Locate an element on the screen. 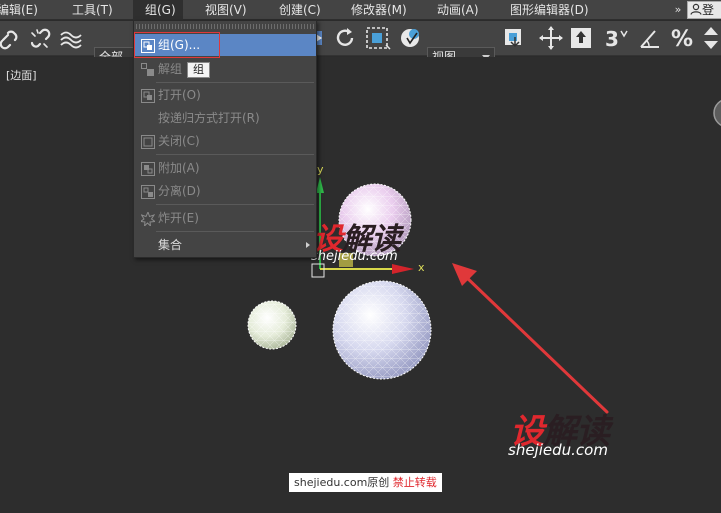 This screenshot has height=513, width=721. menu-overflow-button: » is located at coordinates (678, 10).